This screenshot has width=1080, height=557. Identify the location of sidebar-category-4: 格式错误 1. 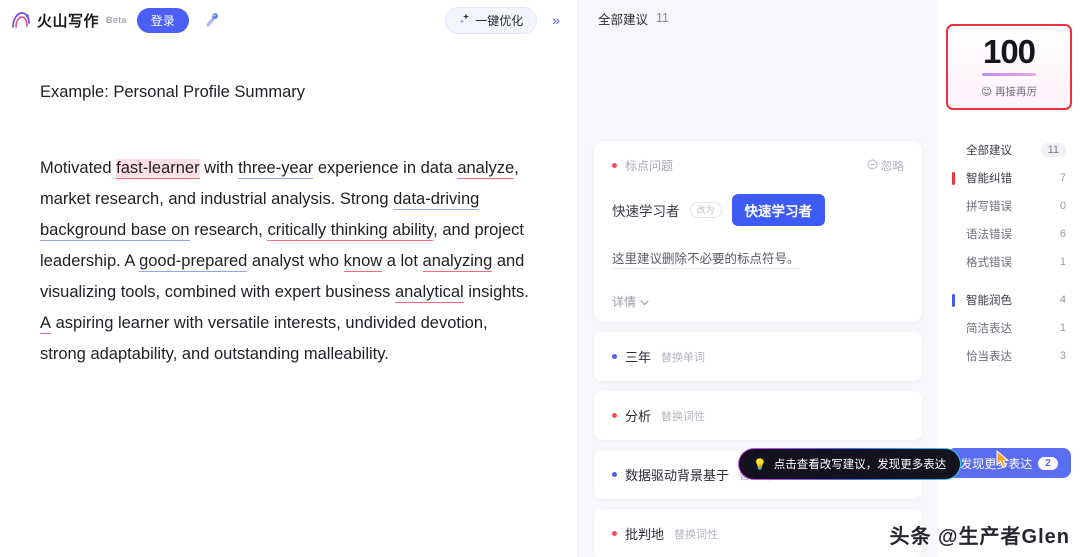
(1009, 262).